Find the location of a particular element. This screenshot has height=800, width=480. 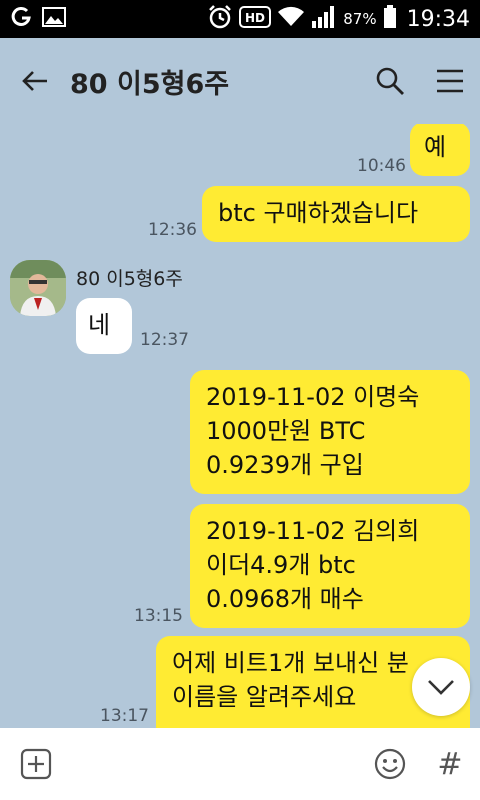

battery-icon is located at coordinates (390, 19).